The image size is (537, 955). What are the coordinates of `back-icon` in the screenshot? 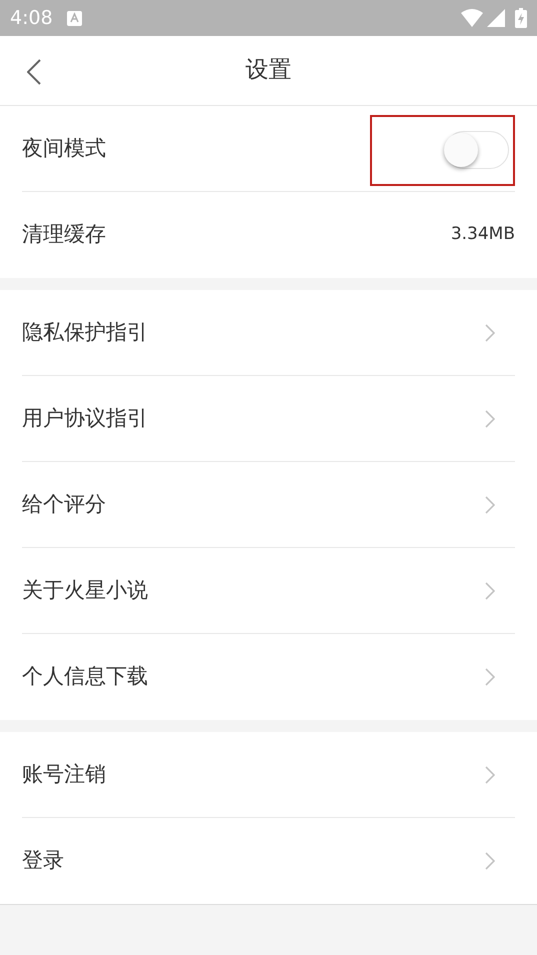 It's located at (34, 72).